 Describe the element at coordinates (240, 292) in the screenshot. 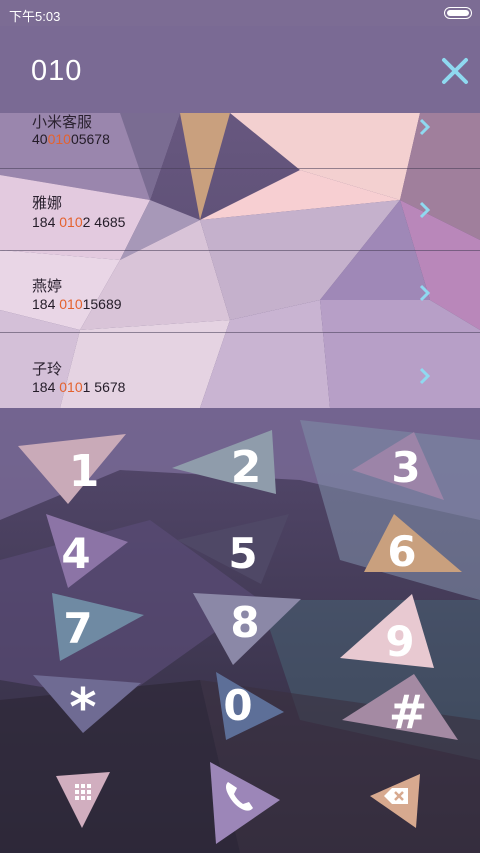

I see `list-item: 燕婷 184 01015689` at that location.